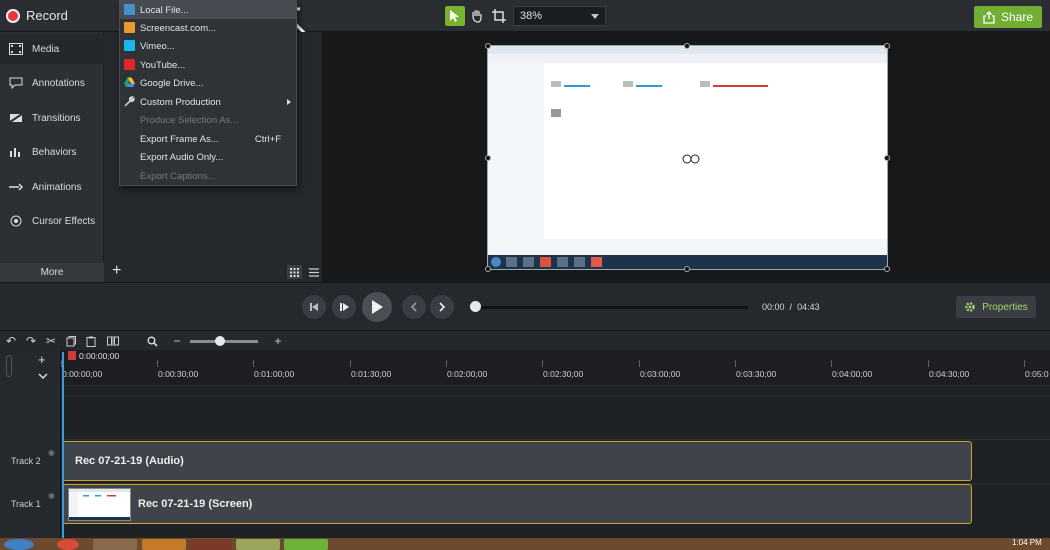  I want to click on audio-clip: Rec 07-21-19 (Audio), so click(517, 461).